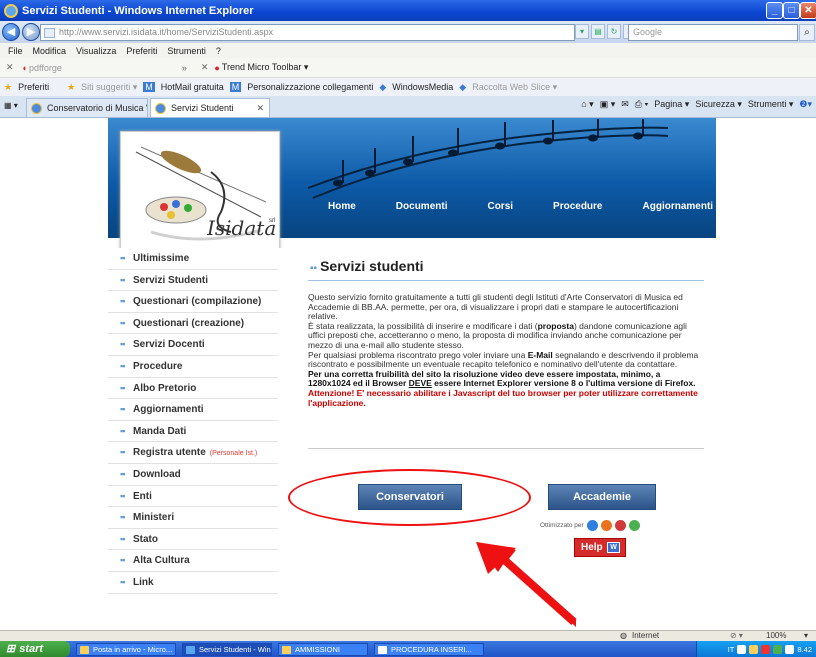  What do you see at coordinates (218, 51) in the screenshot?
I see `menu-help: ?` at bounding box center [218, 51].